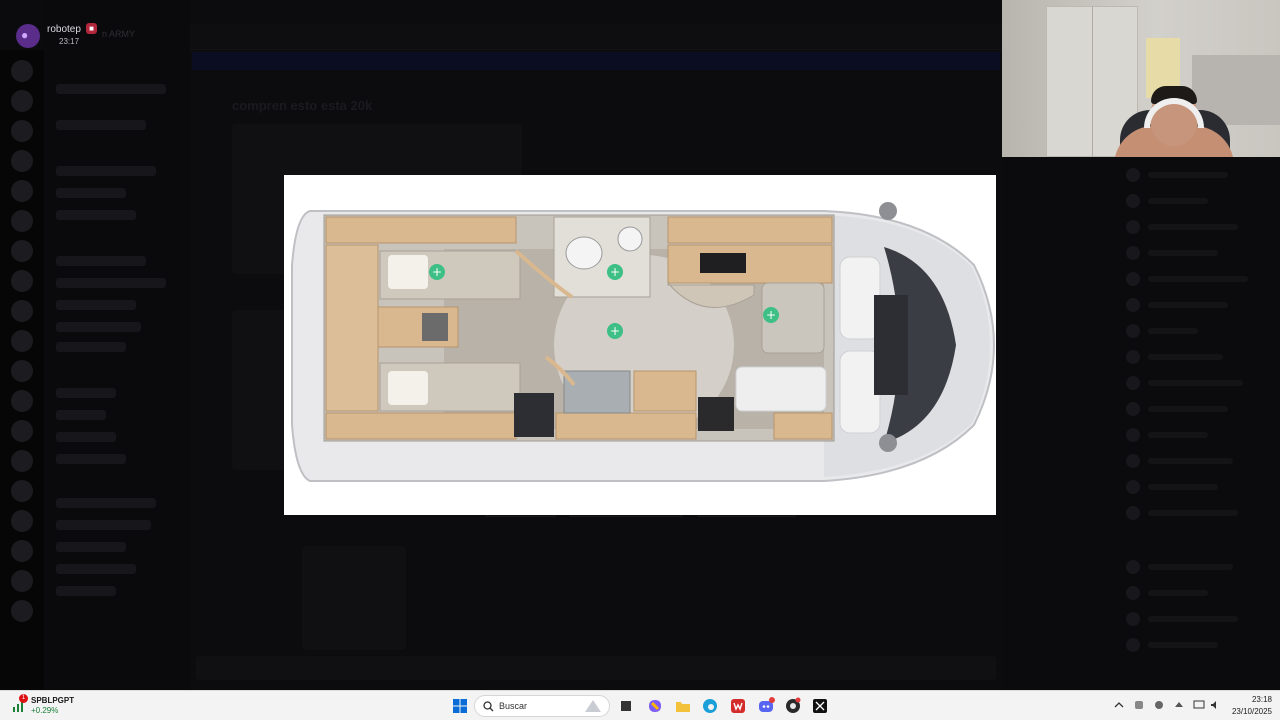 This screenshot has width=1280, height=720. What do you see at coordinates (513, 706) in the screenshot?
I see `search-placeholder: Buscar` at bounding box center [513, 706].